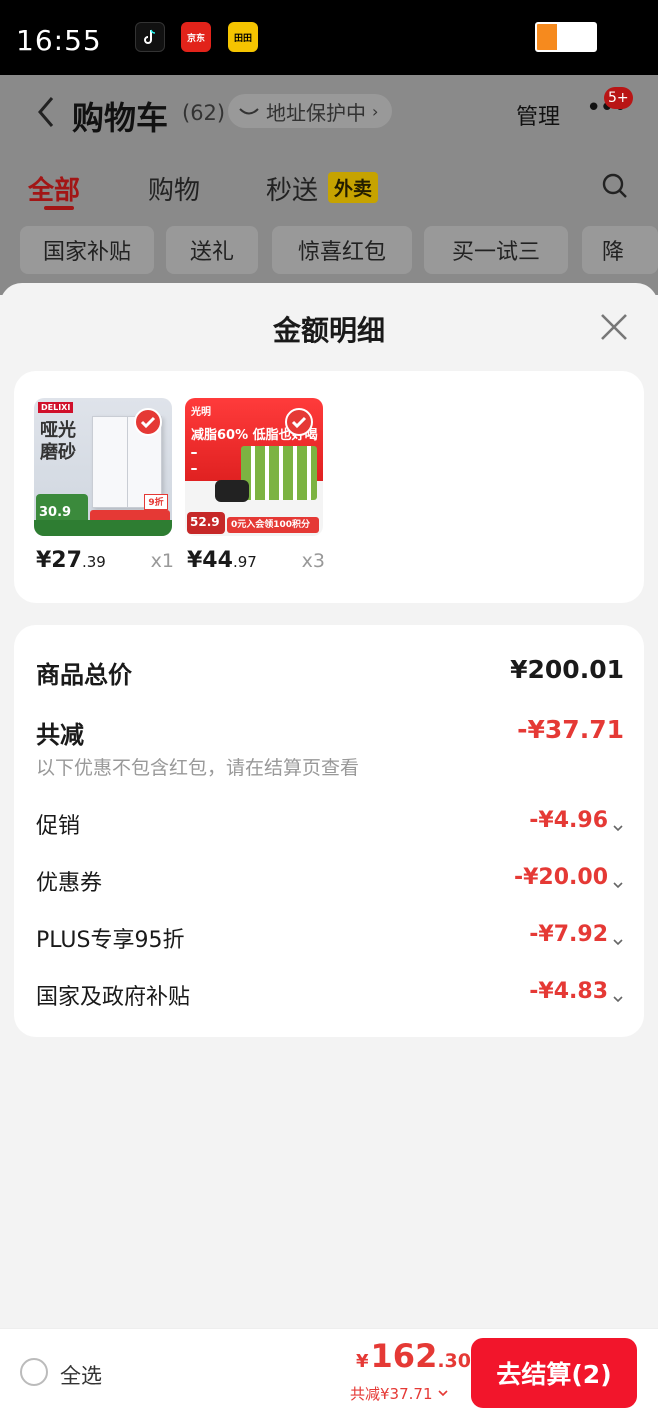 The image size is (658, 1416). Describe the element at coordinates (618, 98) in the screenshot. I see `message-badge: 5+` at that location.